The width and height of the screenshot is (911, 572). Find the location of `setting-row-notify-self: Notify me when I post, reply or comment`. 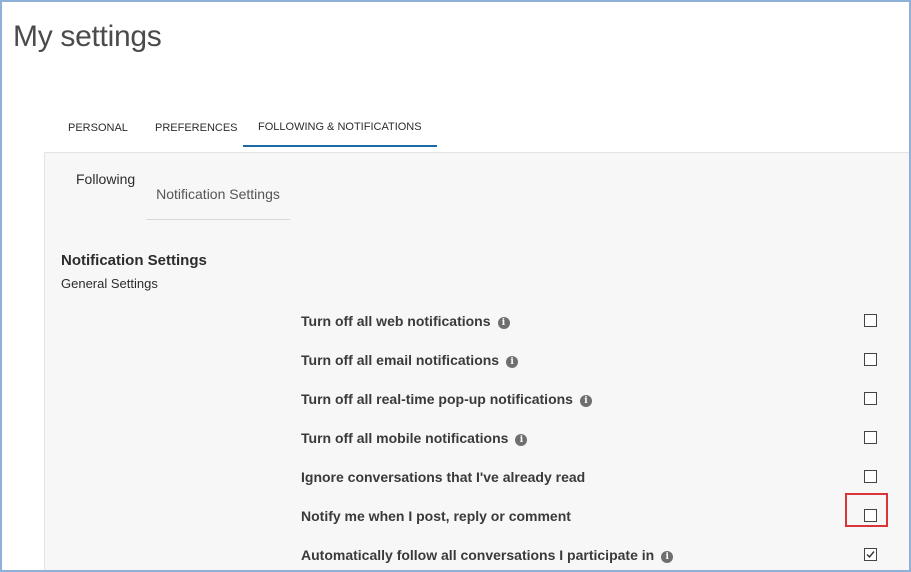

setting-row-notify-self: Notify me when I post, reply or comment is located at coordinates (591, 518).